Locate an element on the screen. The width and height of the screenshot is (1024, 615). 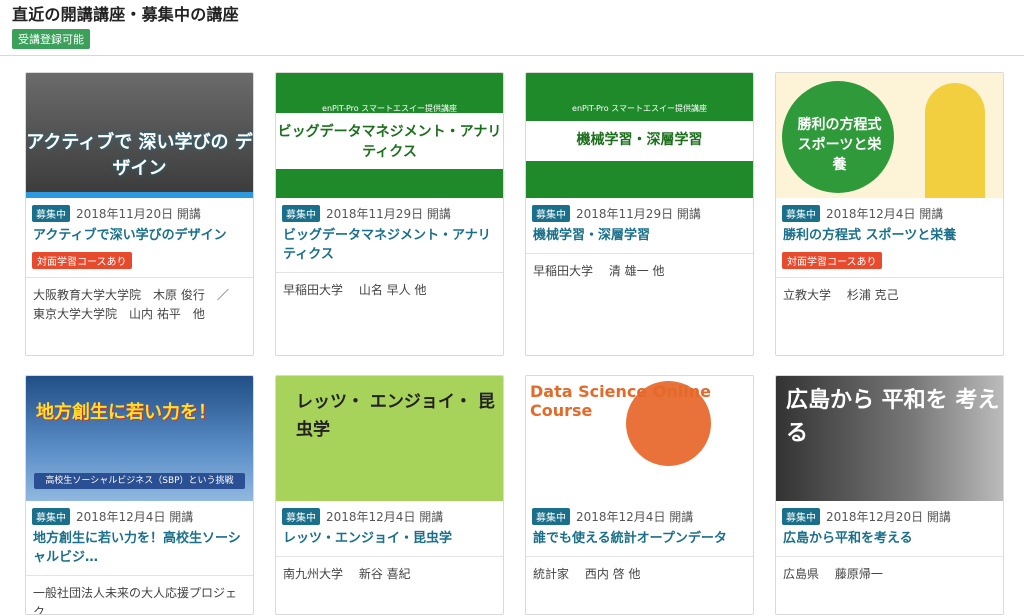
thumbnail-caption: 機械学習・深層学習 is located at coordinates (639, 140).